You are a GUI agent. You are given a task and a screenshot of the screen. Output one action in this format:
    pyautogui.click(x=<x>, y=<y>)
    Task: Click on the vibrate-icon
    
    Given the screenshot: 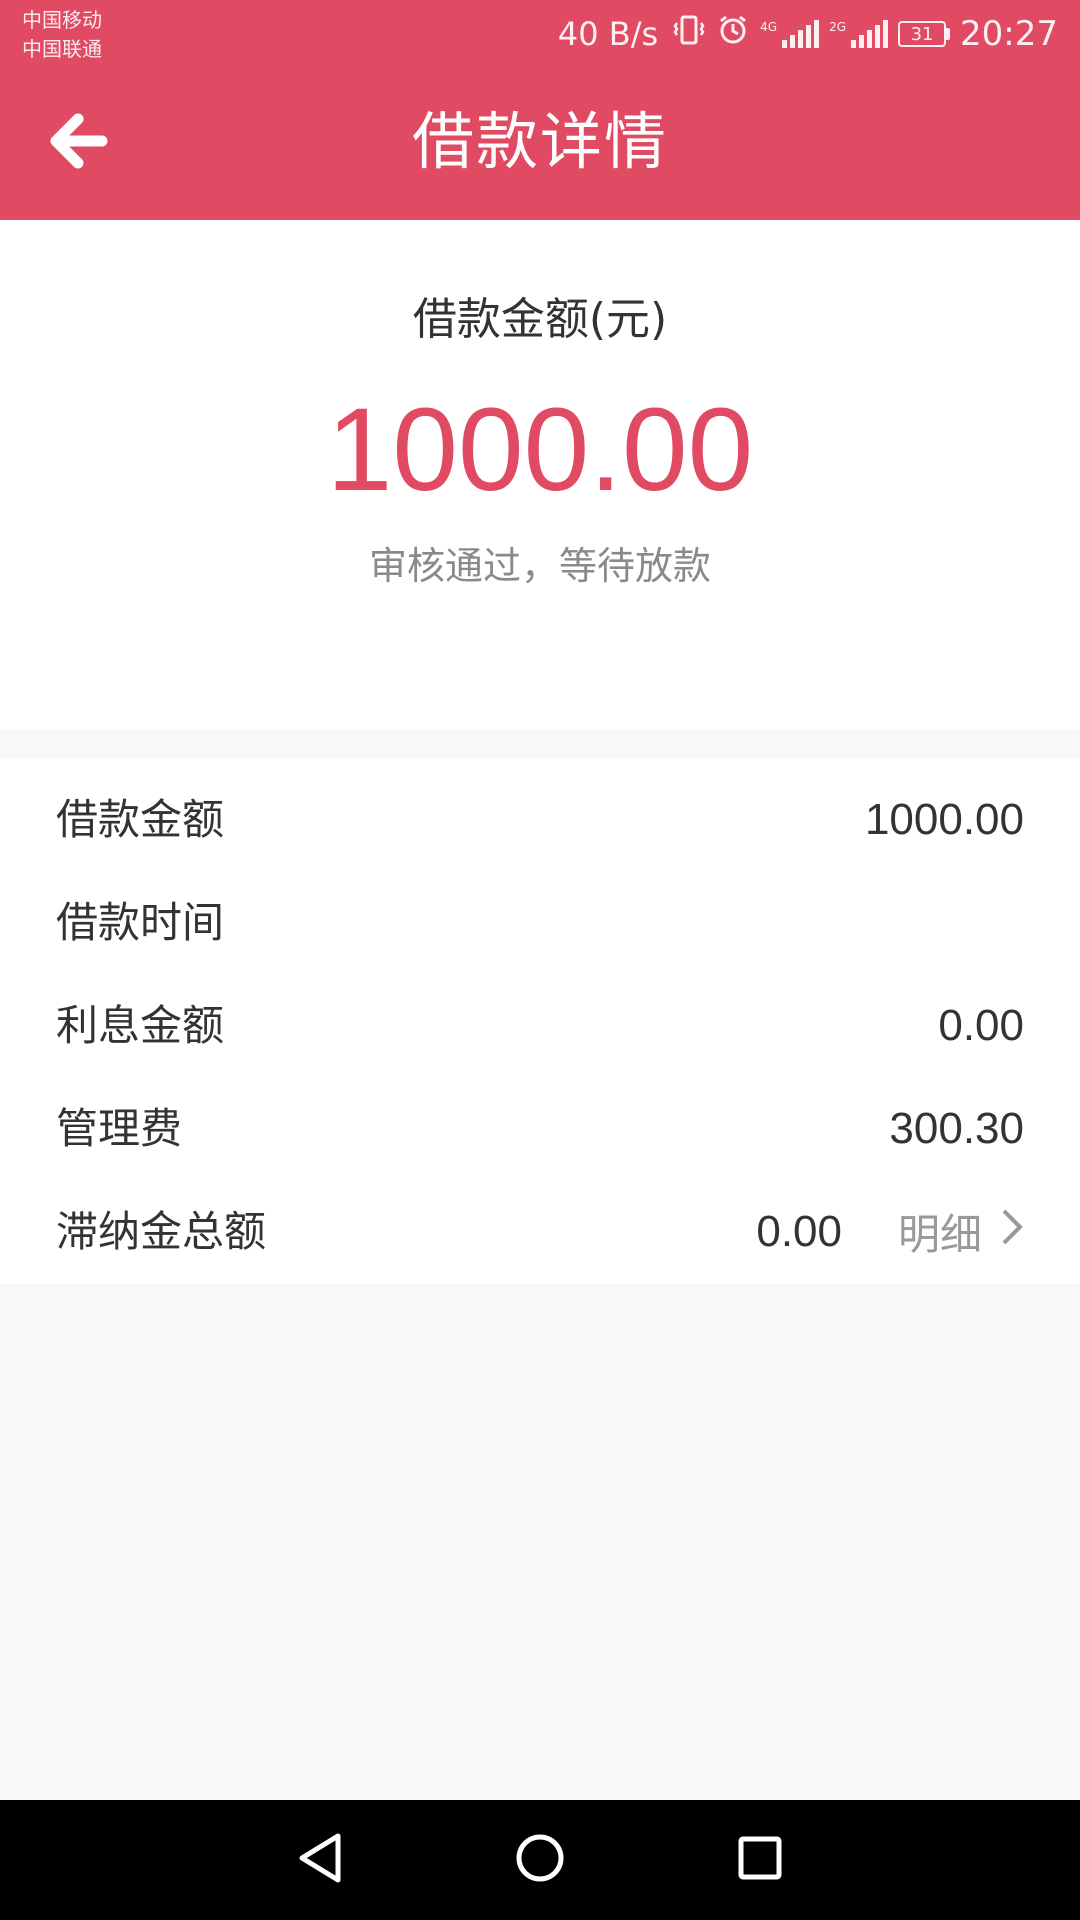 What is the action you would take?
    pyautogui.click(x=689, y=34)
    